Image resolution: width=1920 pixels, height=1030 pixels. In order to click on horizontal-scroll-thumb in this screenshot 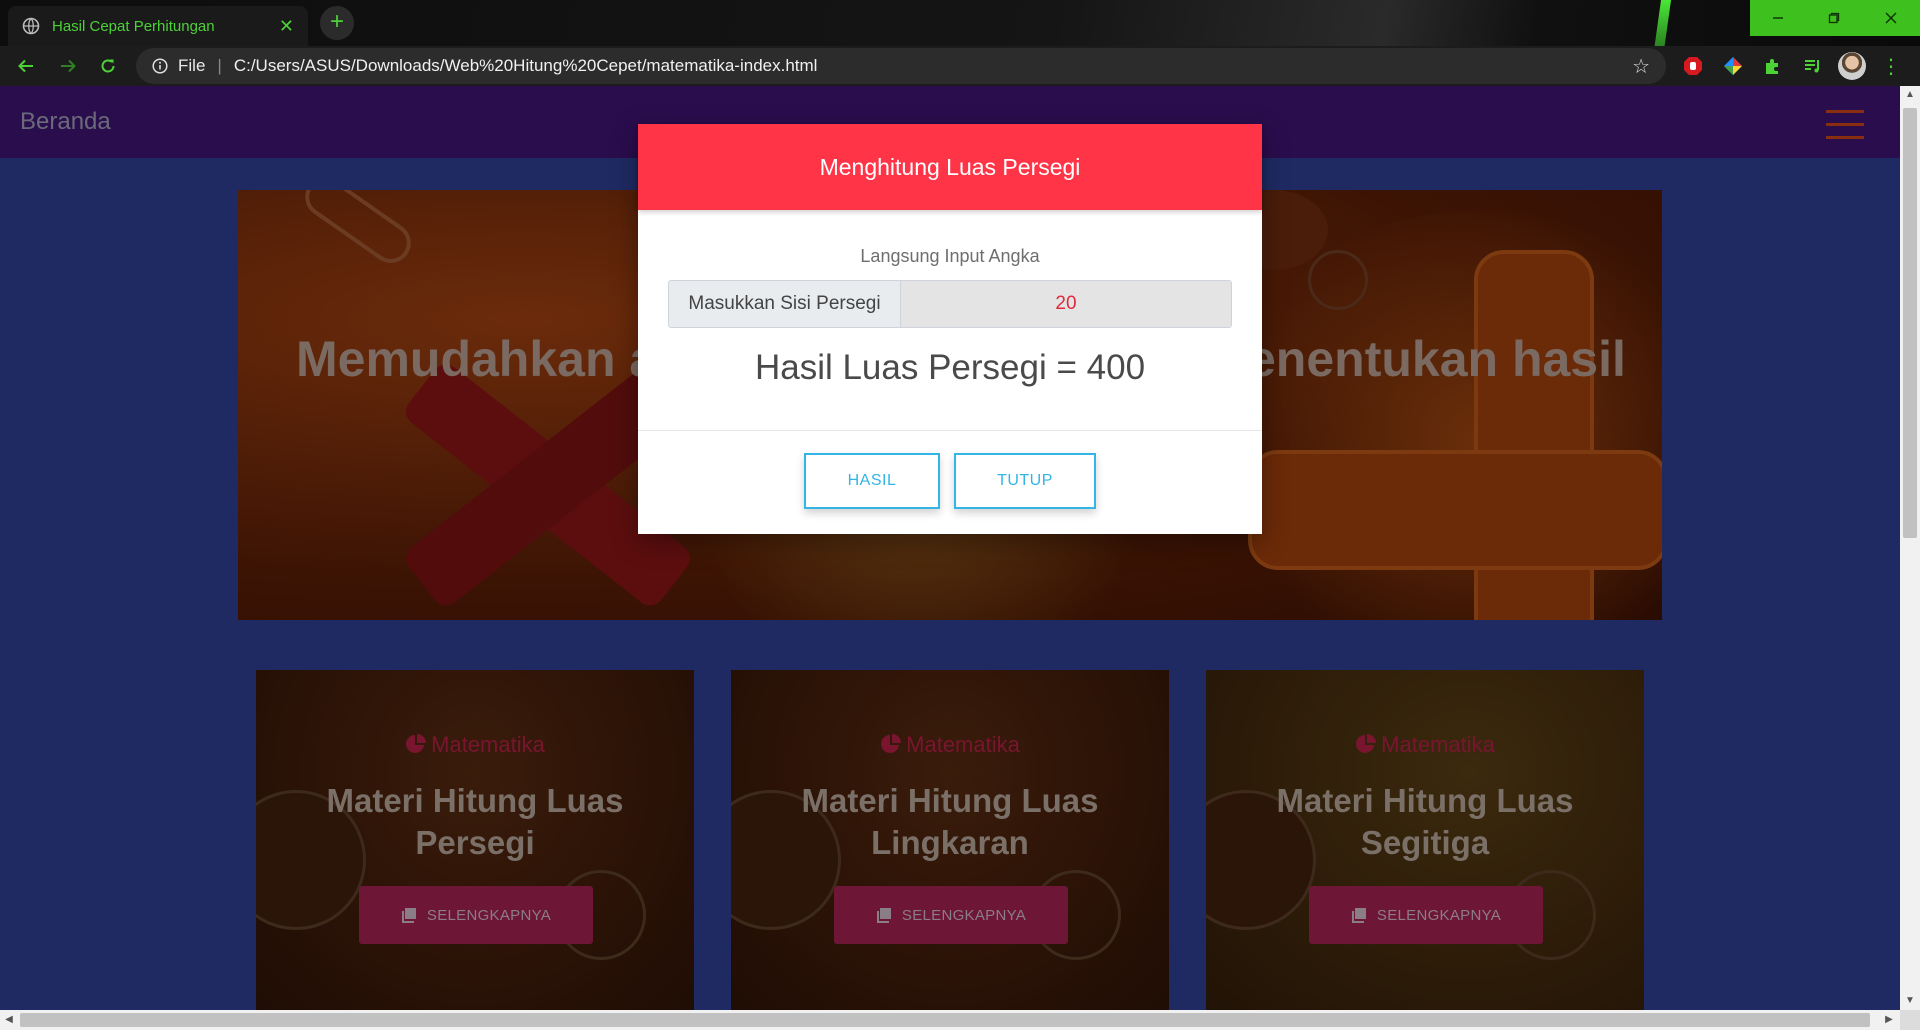, I will do `click(945, 1020)`.